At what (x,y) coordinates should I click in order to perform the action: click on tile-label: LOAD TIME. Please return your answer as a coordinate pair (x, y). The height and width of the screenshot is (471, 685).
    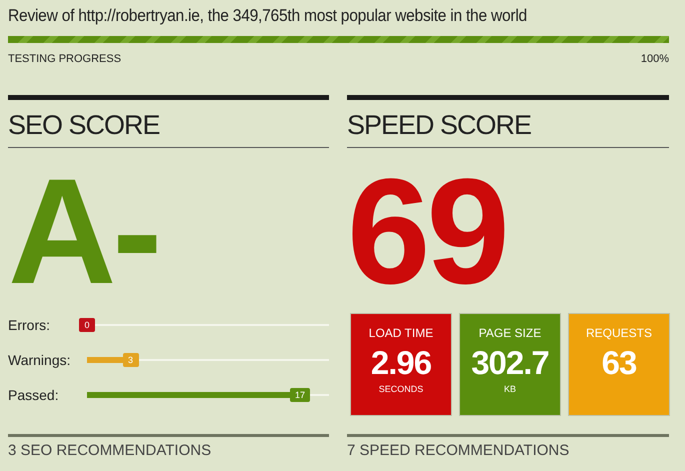
    Looking at the image, I should click on (401, 333).